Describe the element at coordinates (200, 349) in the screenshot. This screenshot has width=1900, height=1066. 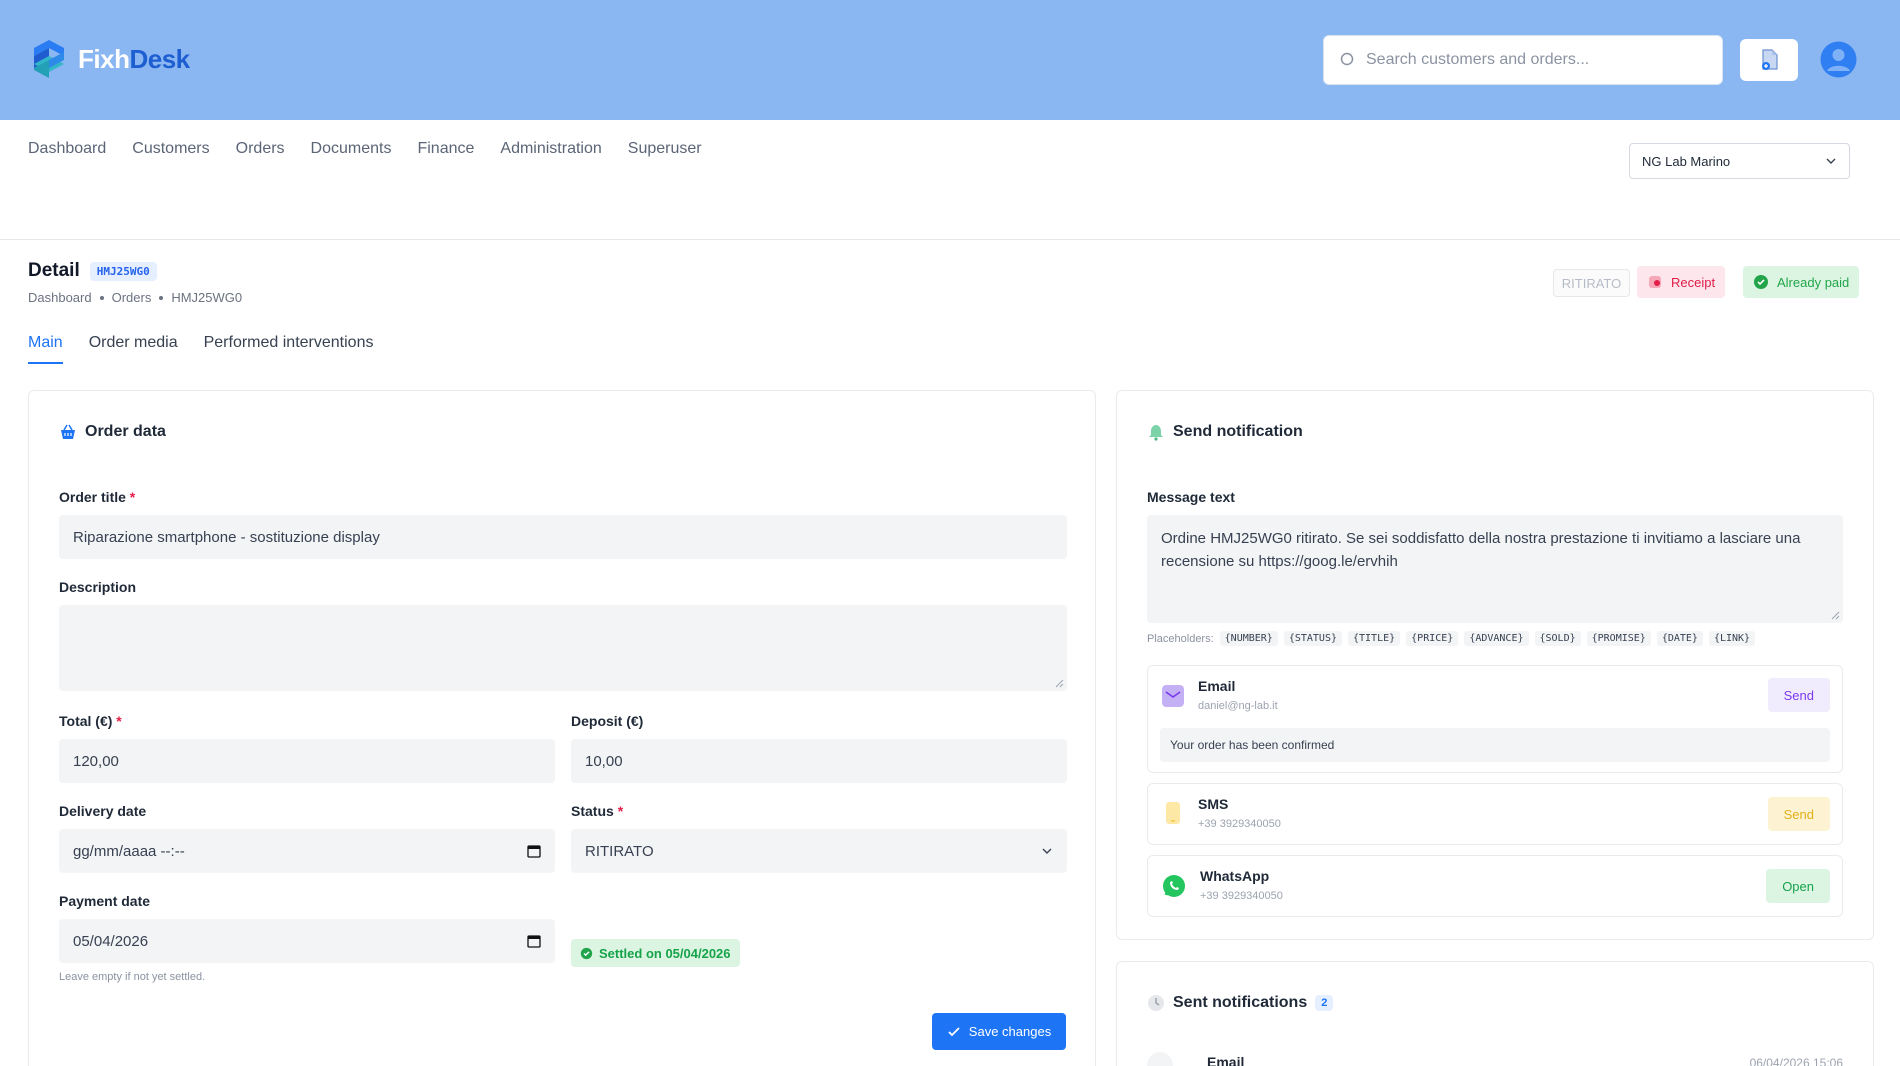
I see `detail-tabs: Main Order media Performed interventions` at that location.